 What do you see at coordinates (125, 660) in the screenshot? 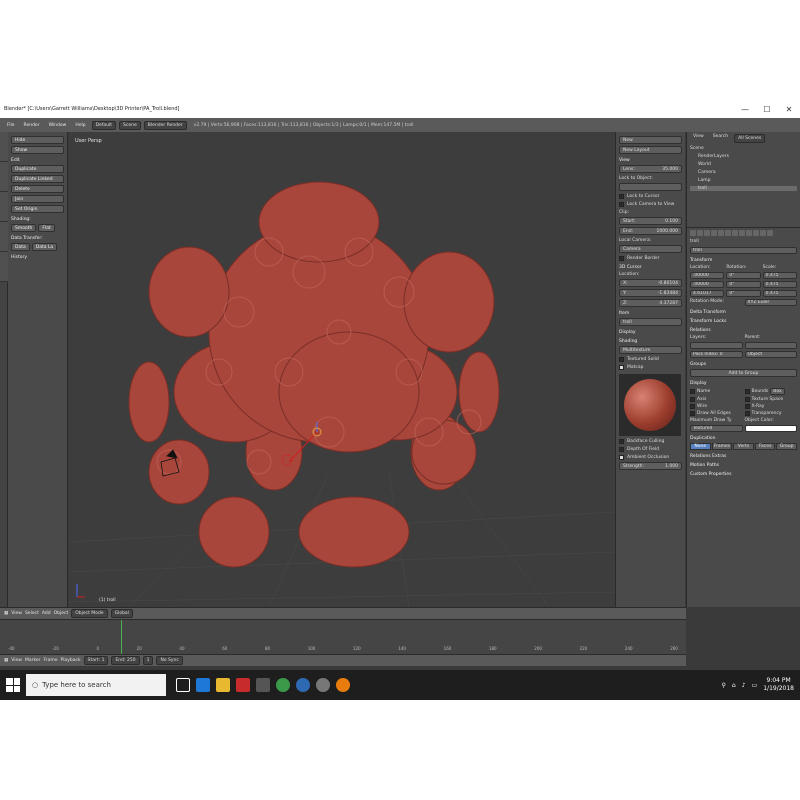
I see `end-frame-field: End: 250` at bounding box center [125, 660].